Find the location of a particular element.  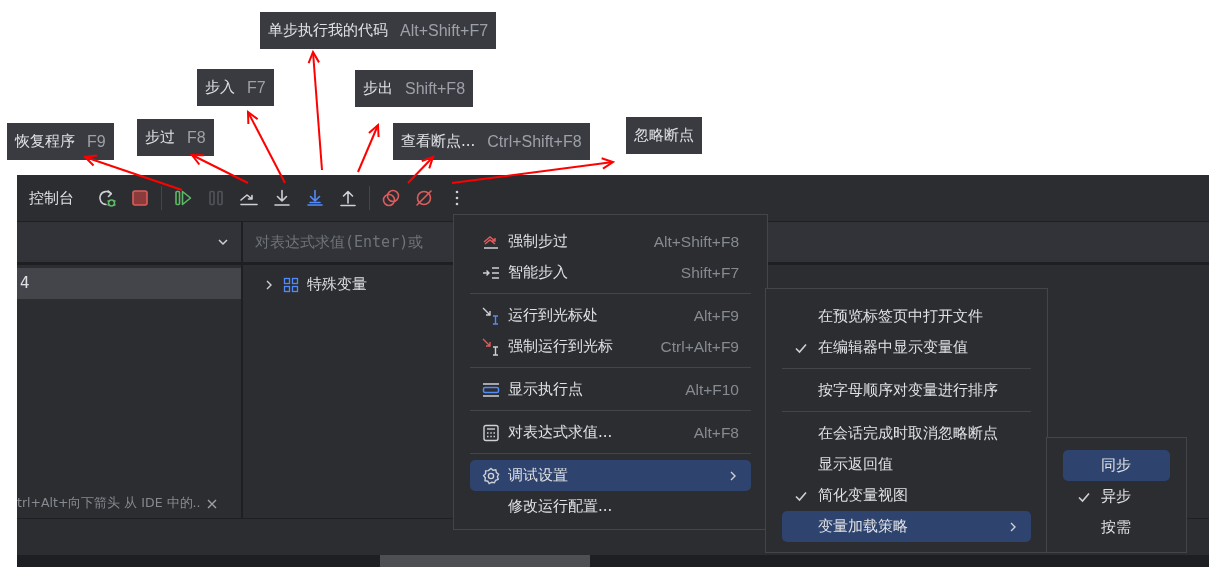

close-icon is located at coordinates (212, 503).